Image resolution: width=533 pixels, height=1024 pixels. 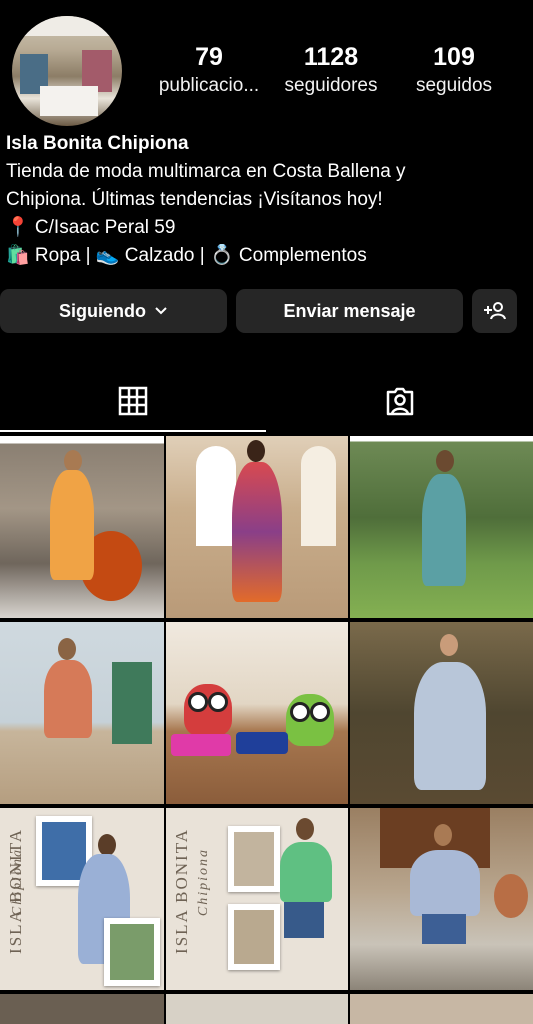 What do you see at coordinates (91, 227) in the screenshot?
I see `bio-address: 📍 C/Isaac Peral 59` at bounding box center [91, 227].